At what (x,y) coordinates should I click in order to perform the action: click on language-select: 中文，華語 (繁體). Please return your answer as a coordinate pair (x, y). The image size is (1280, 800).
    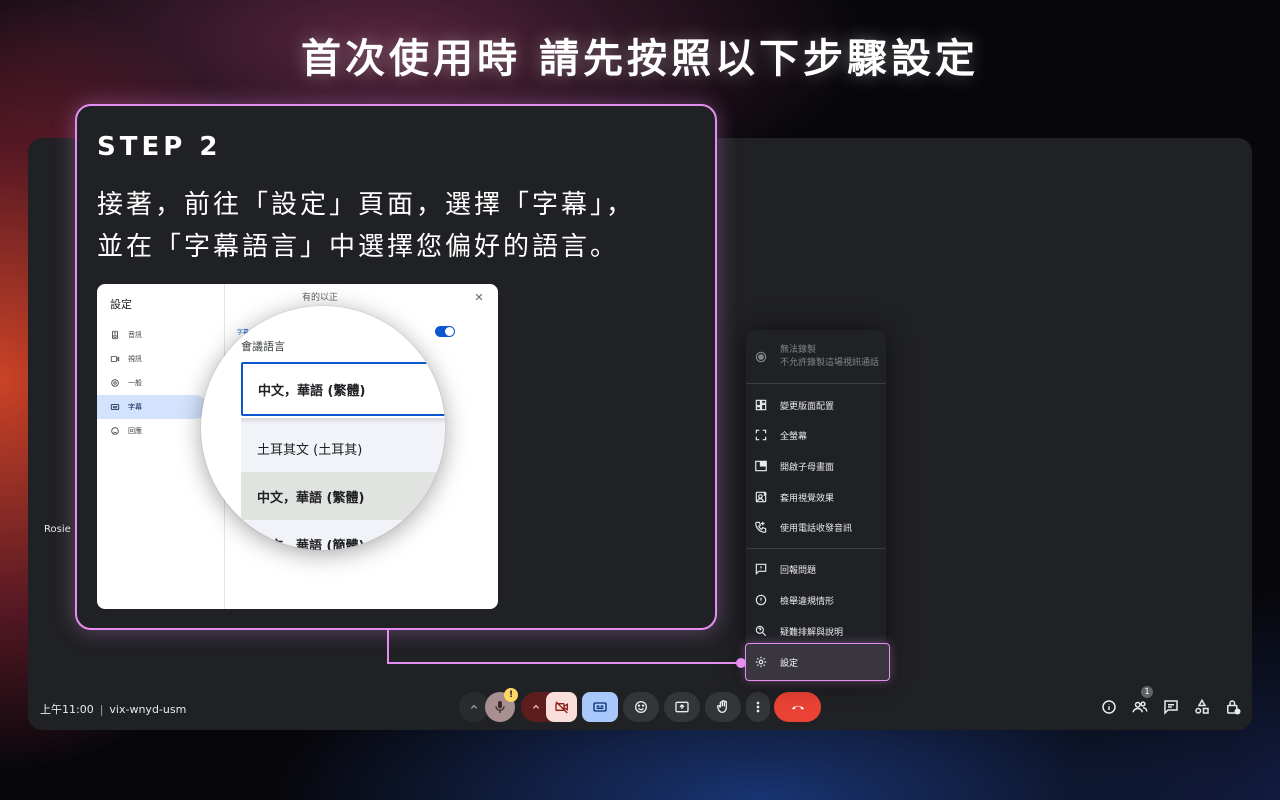
    Looking at the image, I should click on (343, 389).